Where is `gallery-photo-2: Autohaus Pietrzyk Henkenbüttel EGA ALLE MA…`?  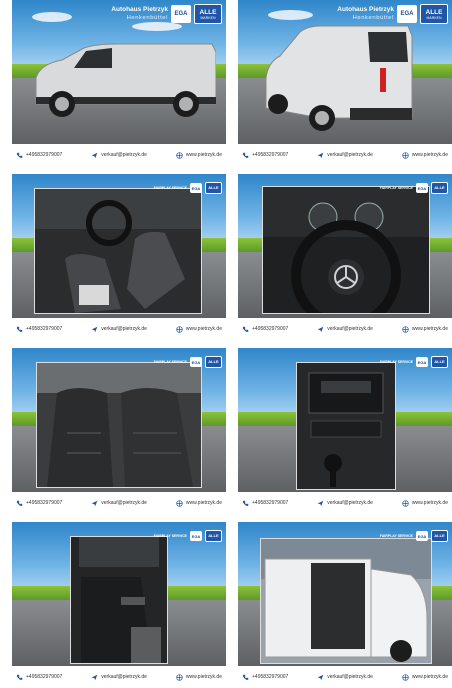
gallery-photo-2: Autohaus Pietrzyk Henkenbüttel EGA ALLE MA… is located at coordinates (345, 83).